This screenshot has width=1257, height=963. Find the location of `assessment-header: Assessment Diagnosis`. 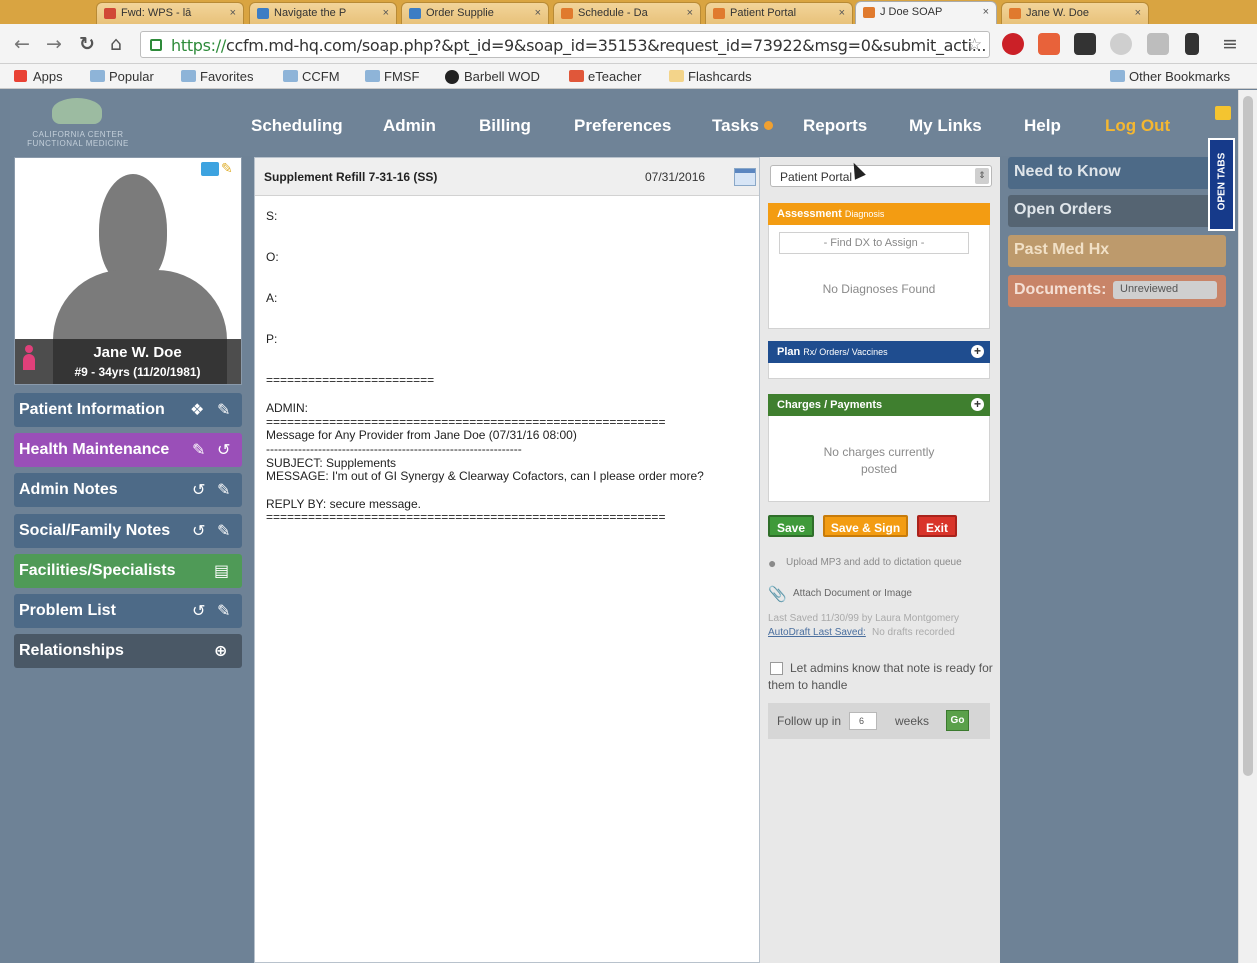

assessment-header: Assessment Diagnosis is located at coordinates (879, 214).